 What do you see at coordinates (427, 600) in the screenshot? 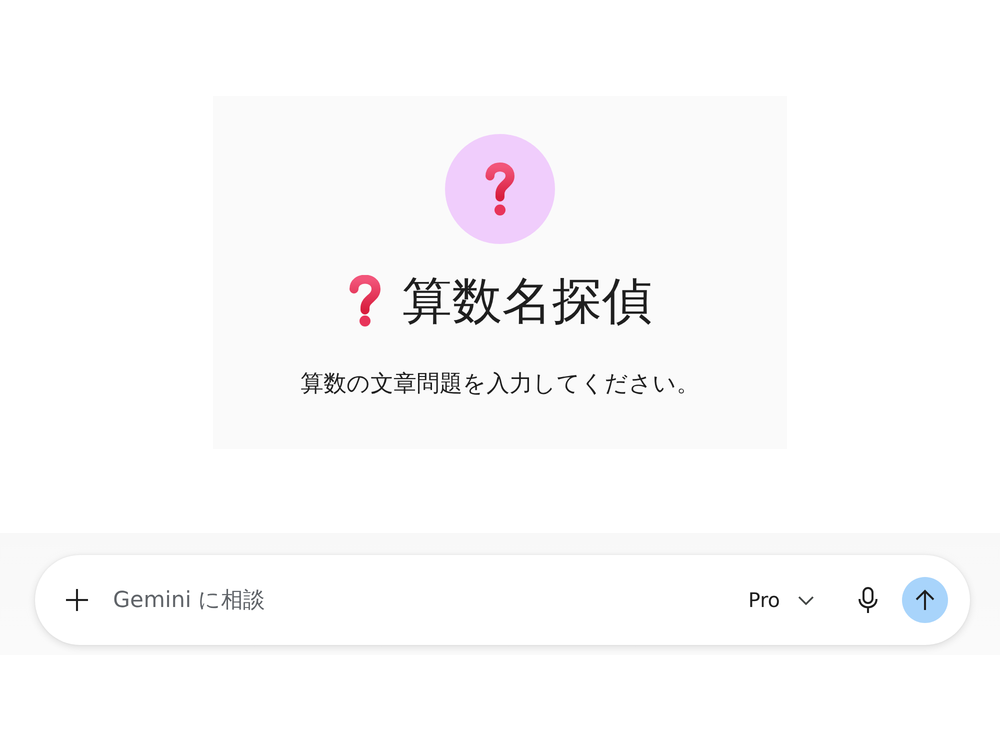
I see `prompt-input-field: Gemini に相談` at bounding box center [427, 600].